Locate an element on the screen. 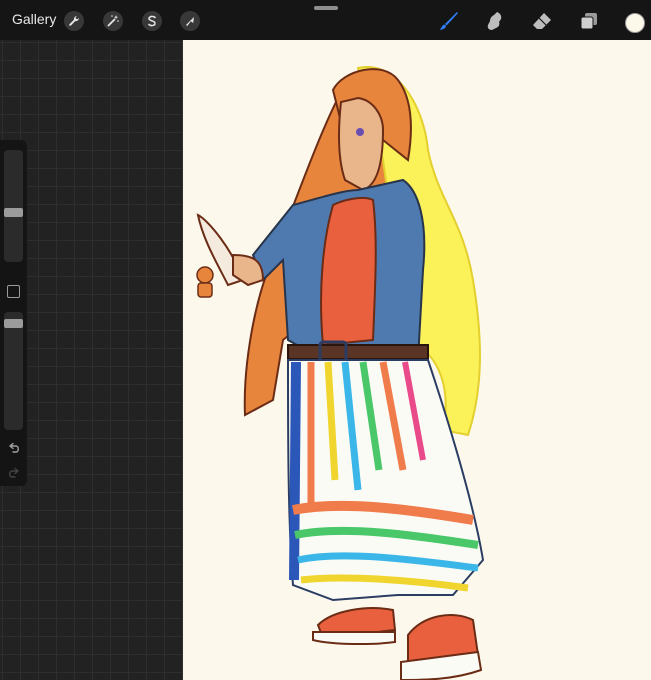  top-toolbar: Gallery is located at coordinates (325, 20).